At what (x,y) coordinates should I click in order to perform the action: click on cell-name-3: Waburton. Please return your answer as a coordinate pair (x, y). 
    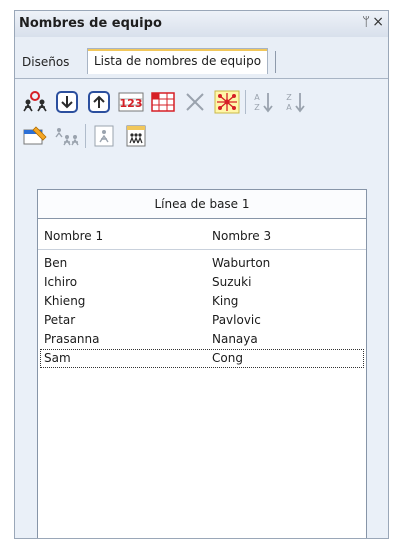
    Looking at the image, I should click on (241, 263).